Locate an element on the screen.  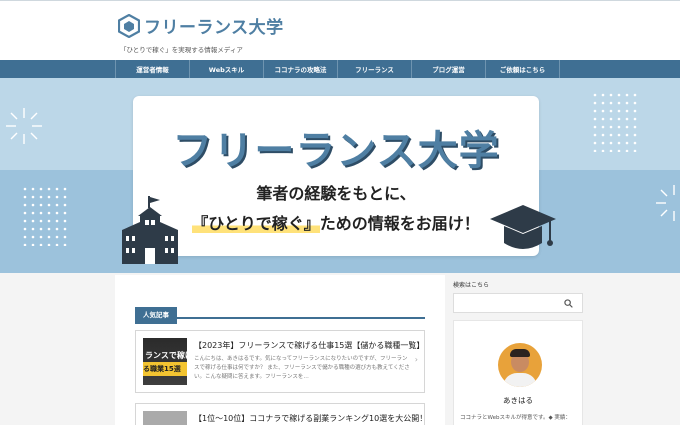
search-label: 検索はこちら is located at coordinates (471, 285).